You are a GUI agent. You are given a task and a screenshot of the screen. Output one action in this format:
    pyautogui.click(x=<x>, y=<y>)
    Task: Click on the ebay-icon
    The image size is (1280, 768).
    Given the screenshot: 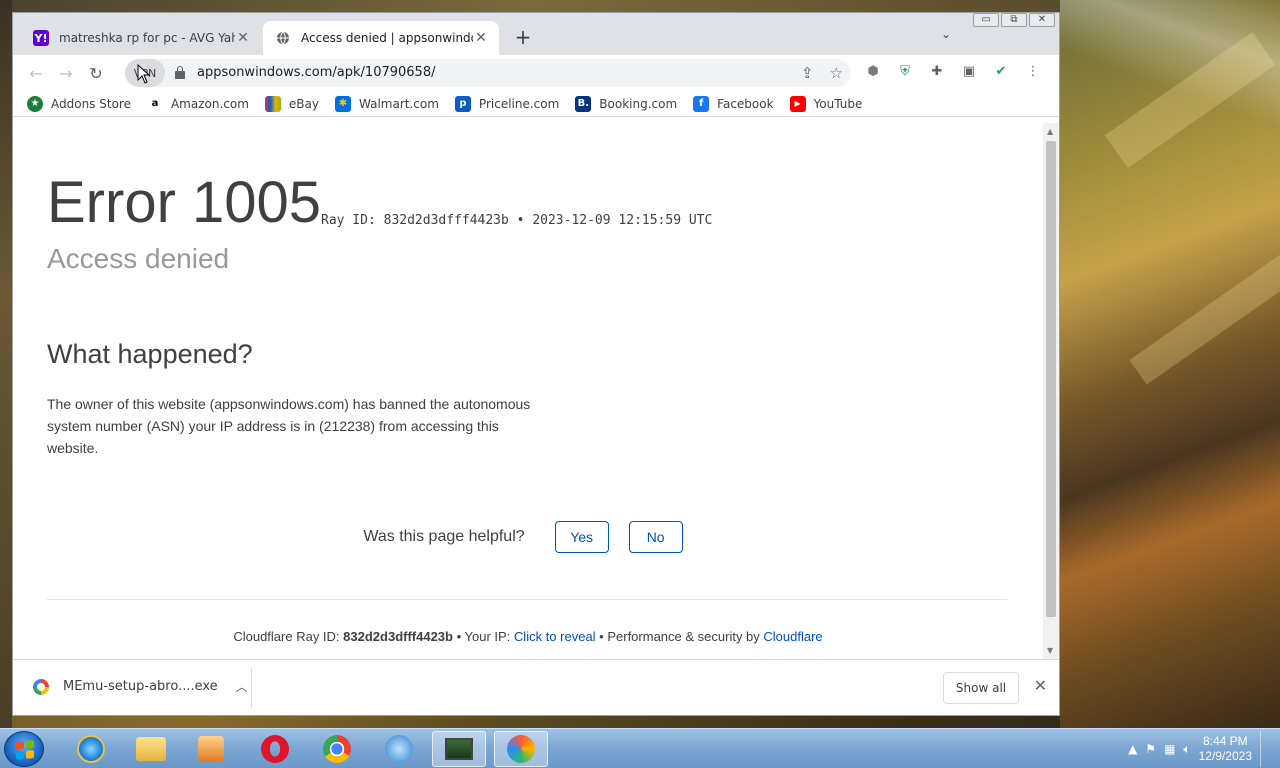 What is the action you would take?
    pyautogui.click(x=272, y=103)
    